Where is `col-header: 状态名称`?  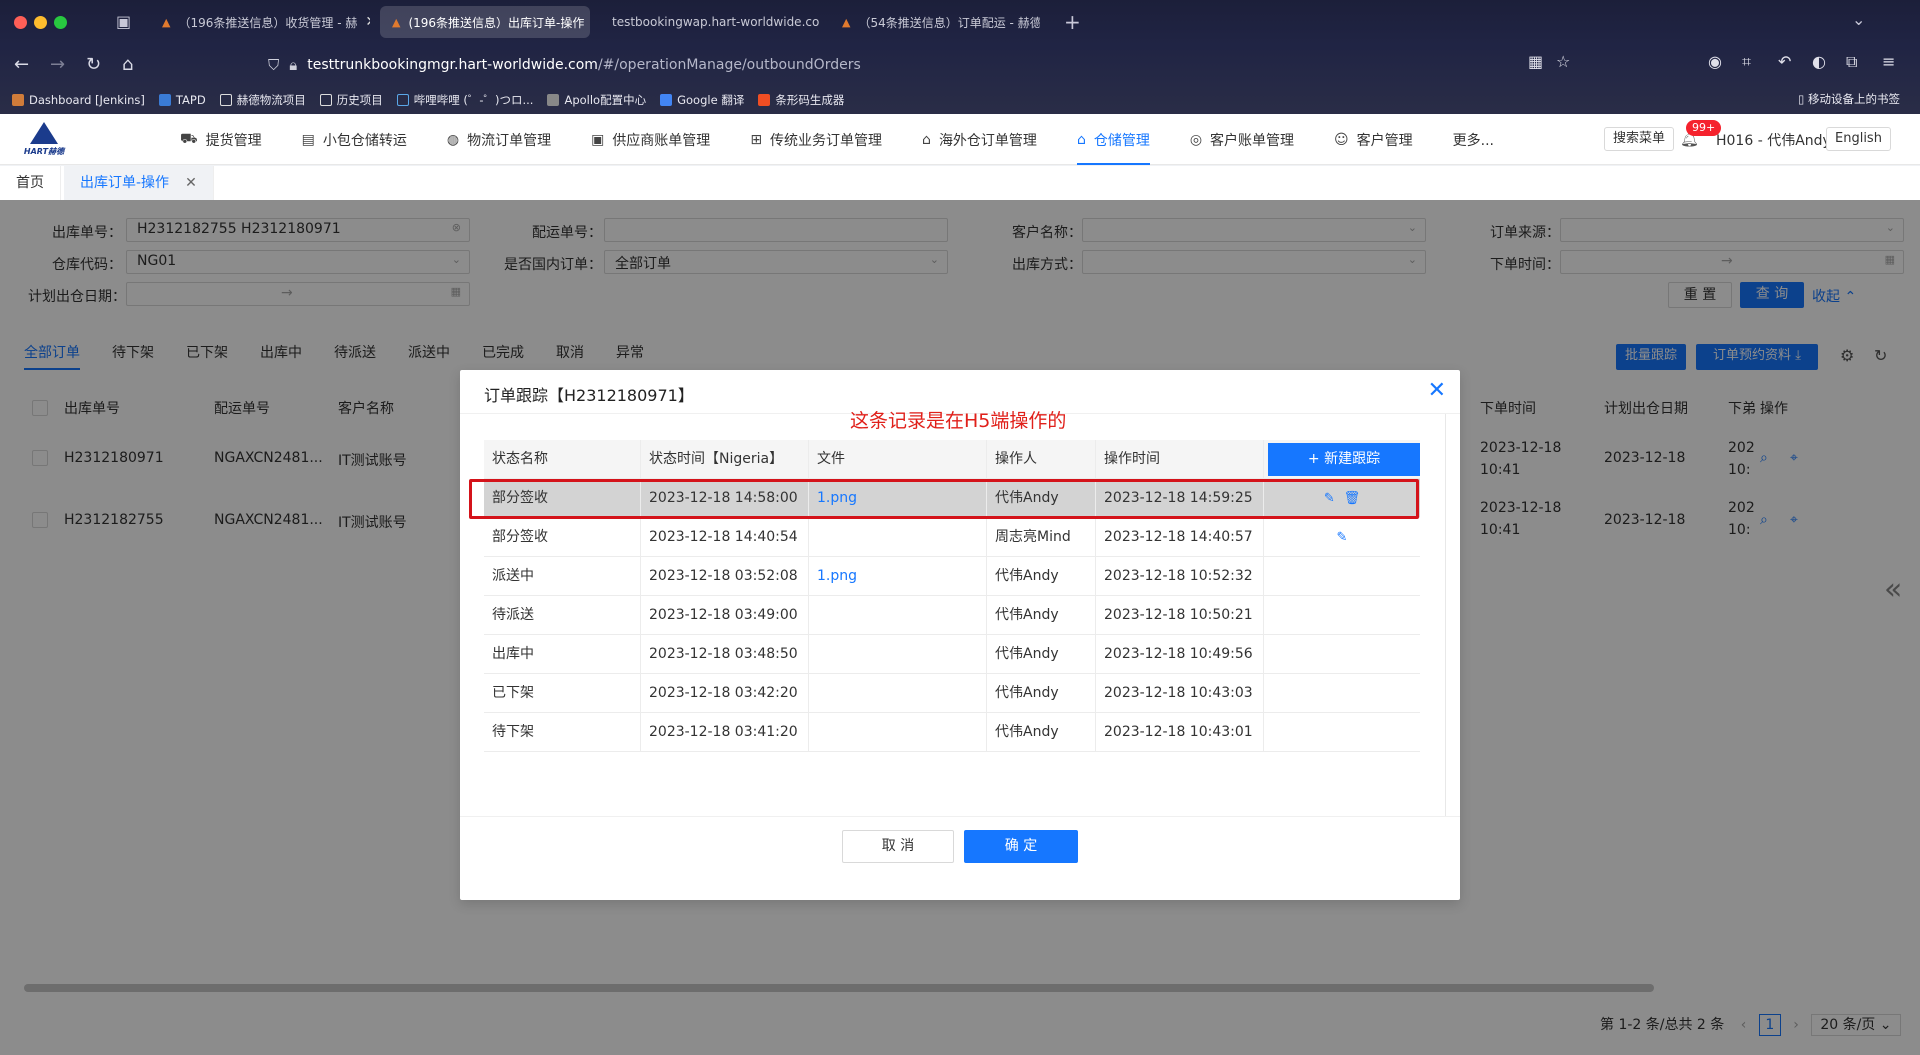
col-header: 状态名称 is located at coordinates (562, 459).